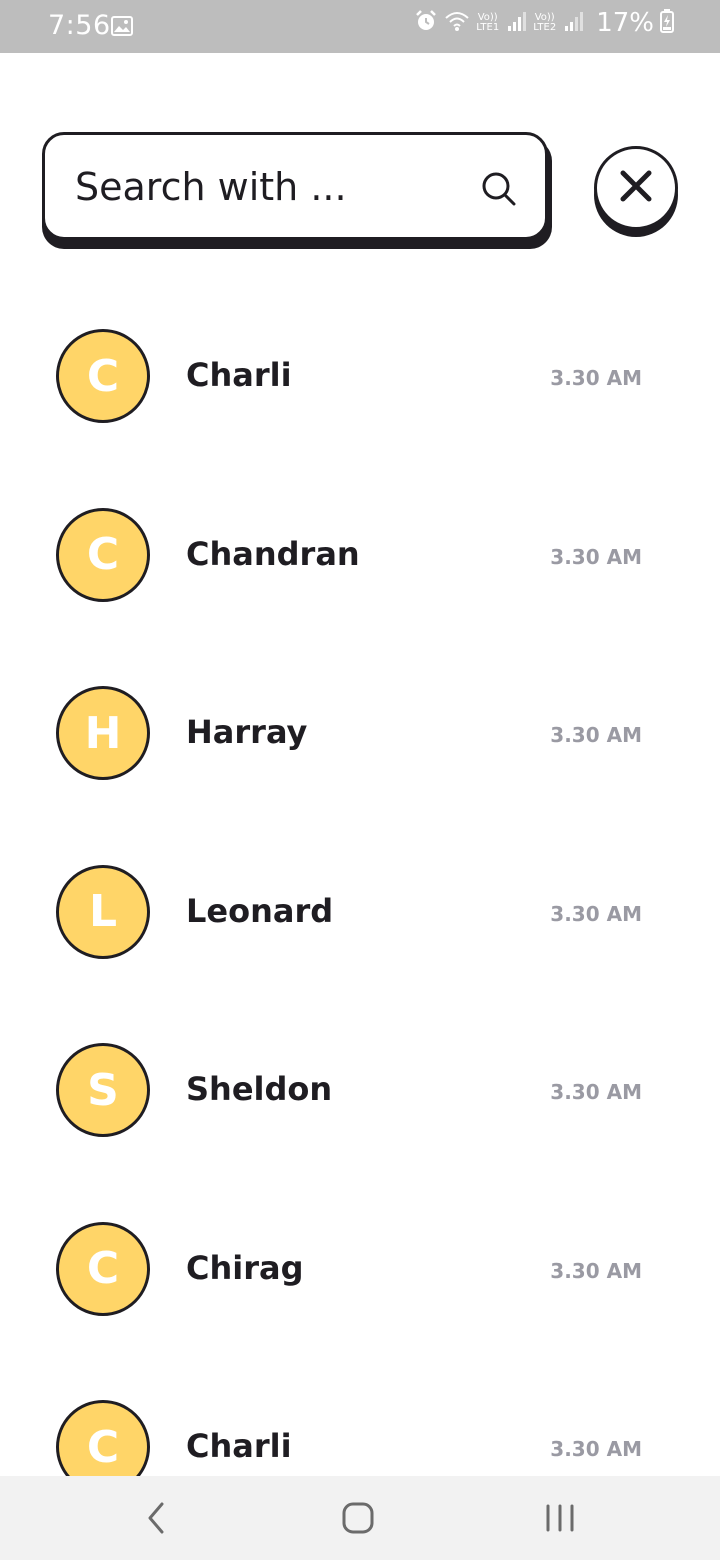 Image resolution: width=720 pixels, height=1560 pixels. I want to click on signal-icon, so click(517, 23).